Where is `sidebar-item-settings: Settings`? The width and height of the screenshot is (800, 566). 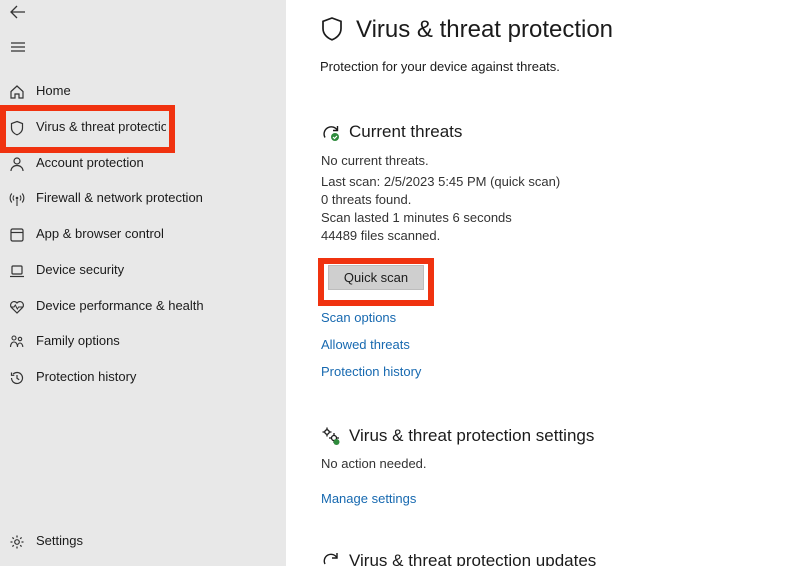
sidebar-item-settings: Settings is located at coordinates (143, 542).